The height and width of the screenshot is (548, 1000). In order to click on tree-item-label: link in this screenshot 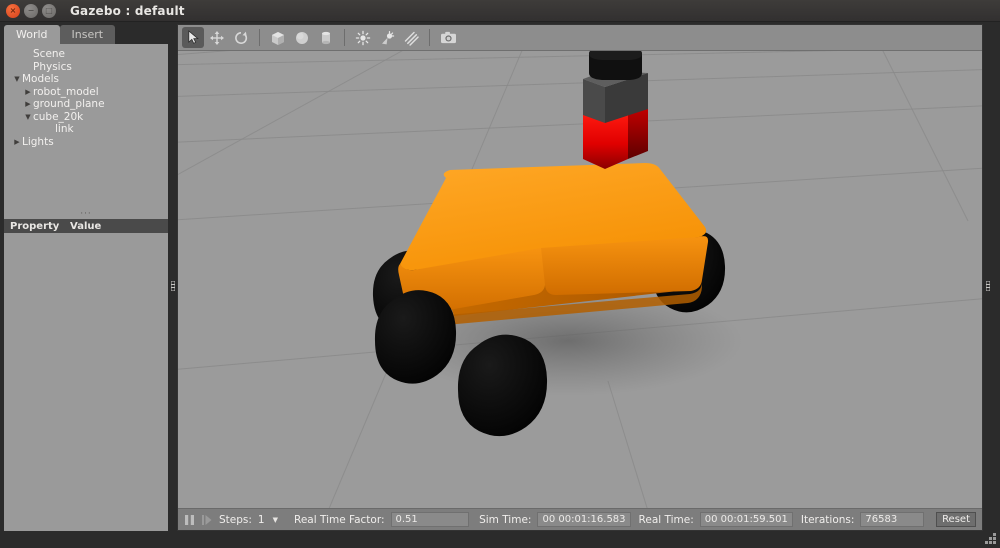, I will do `click(64, 129)`.